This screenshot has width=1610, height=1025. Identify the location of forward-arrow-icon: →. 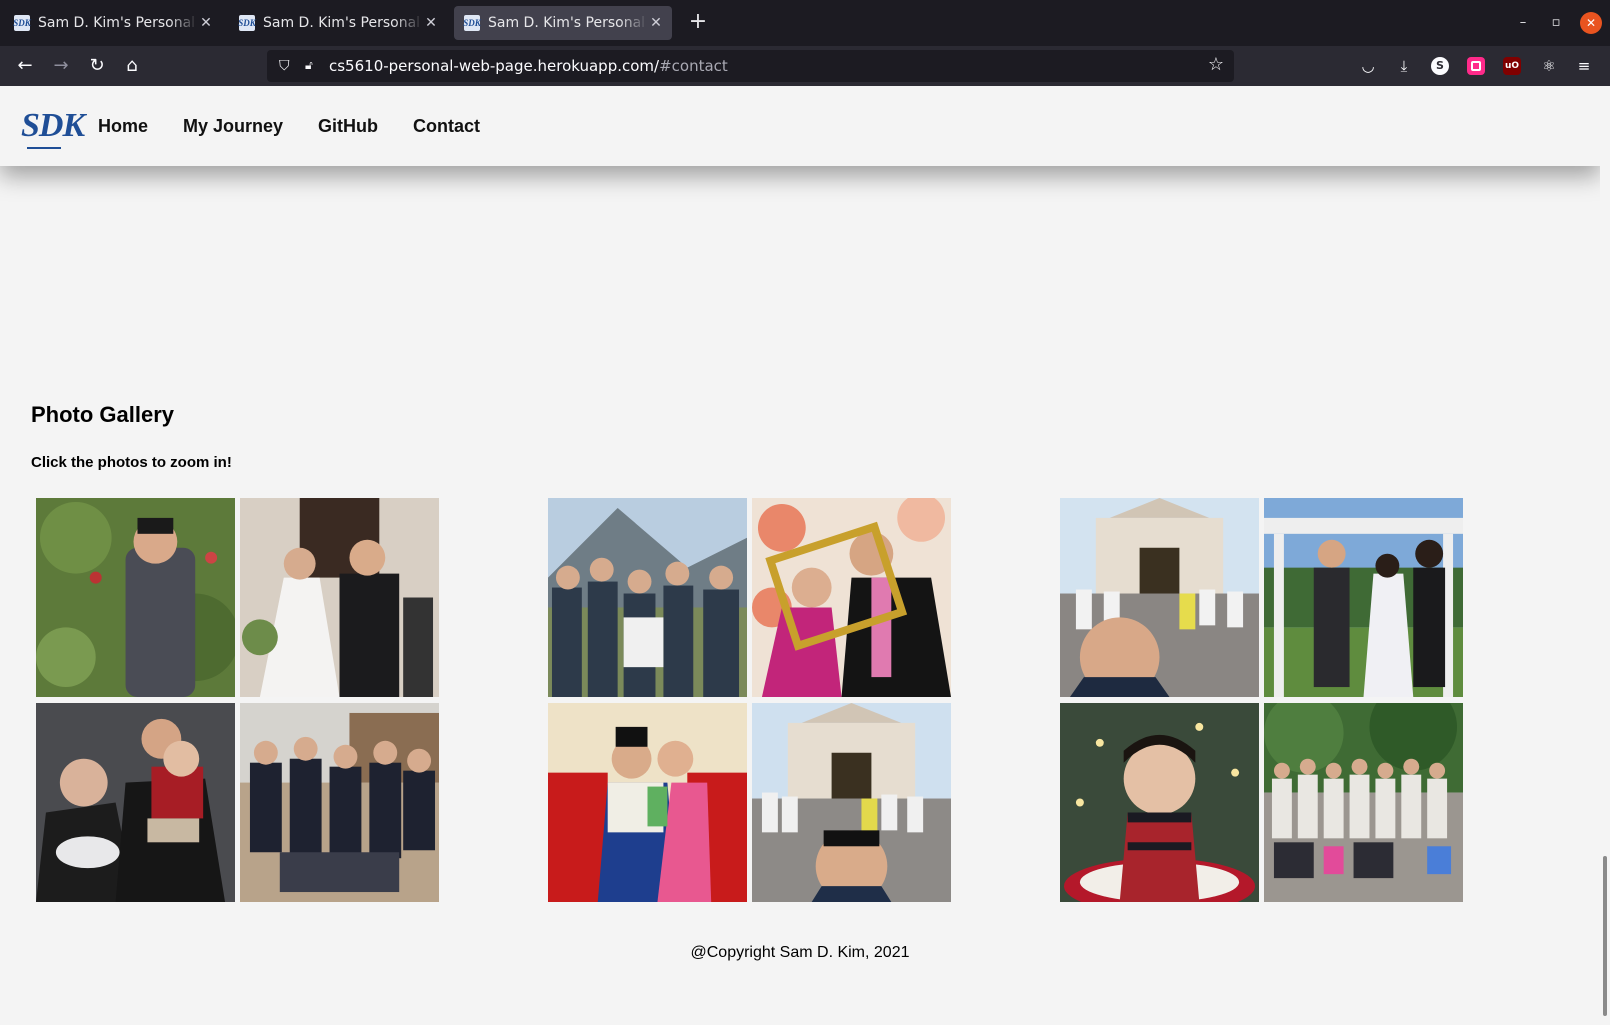
(61, 66).